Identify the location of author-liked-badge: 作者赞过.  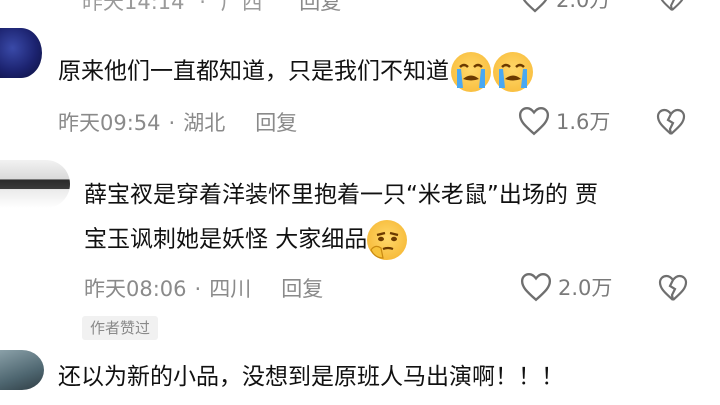
(120, 328).